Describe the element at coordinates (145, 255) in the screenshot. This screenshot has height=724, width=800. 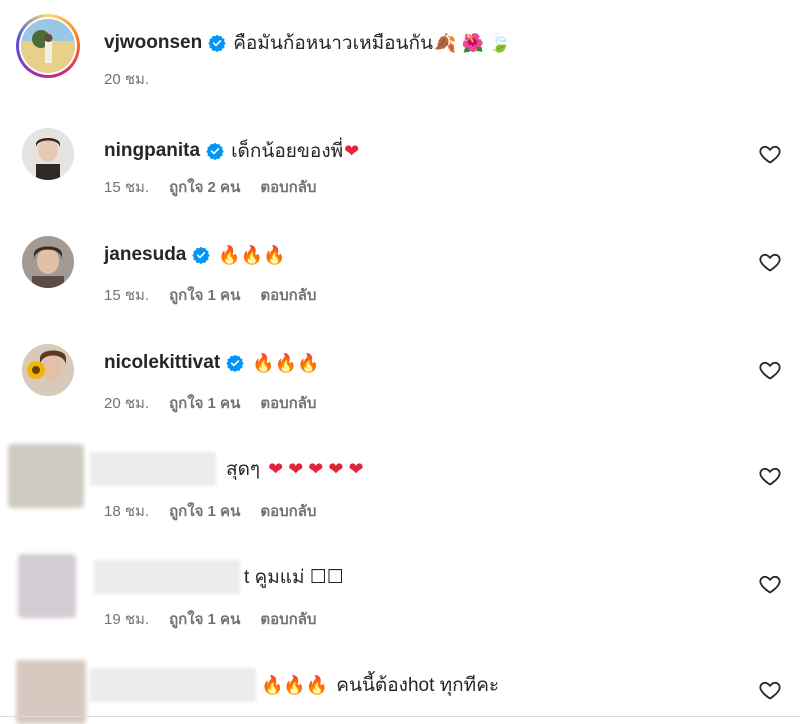
I see `username: janesuda` at that location.